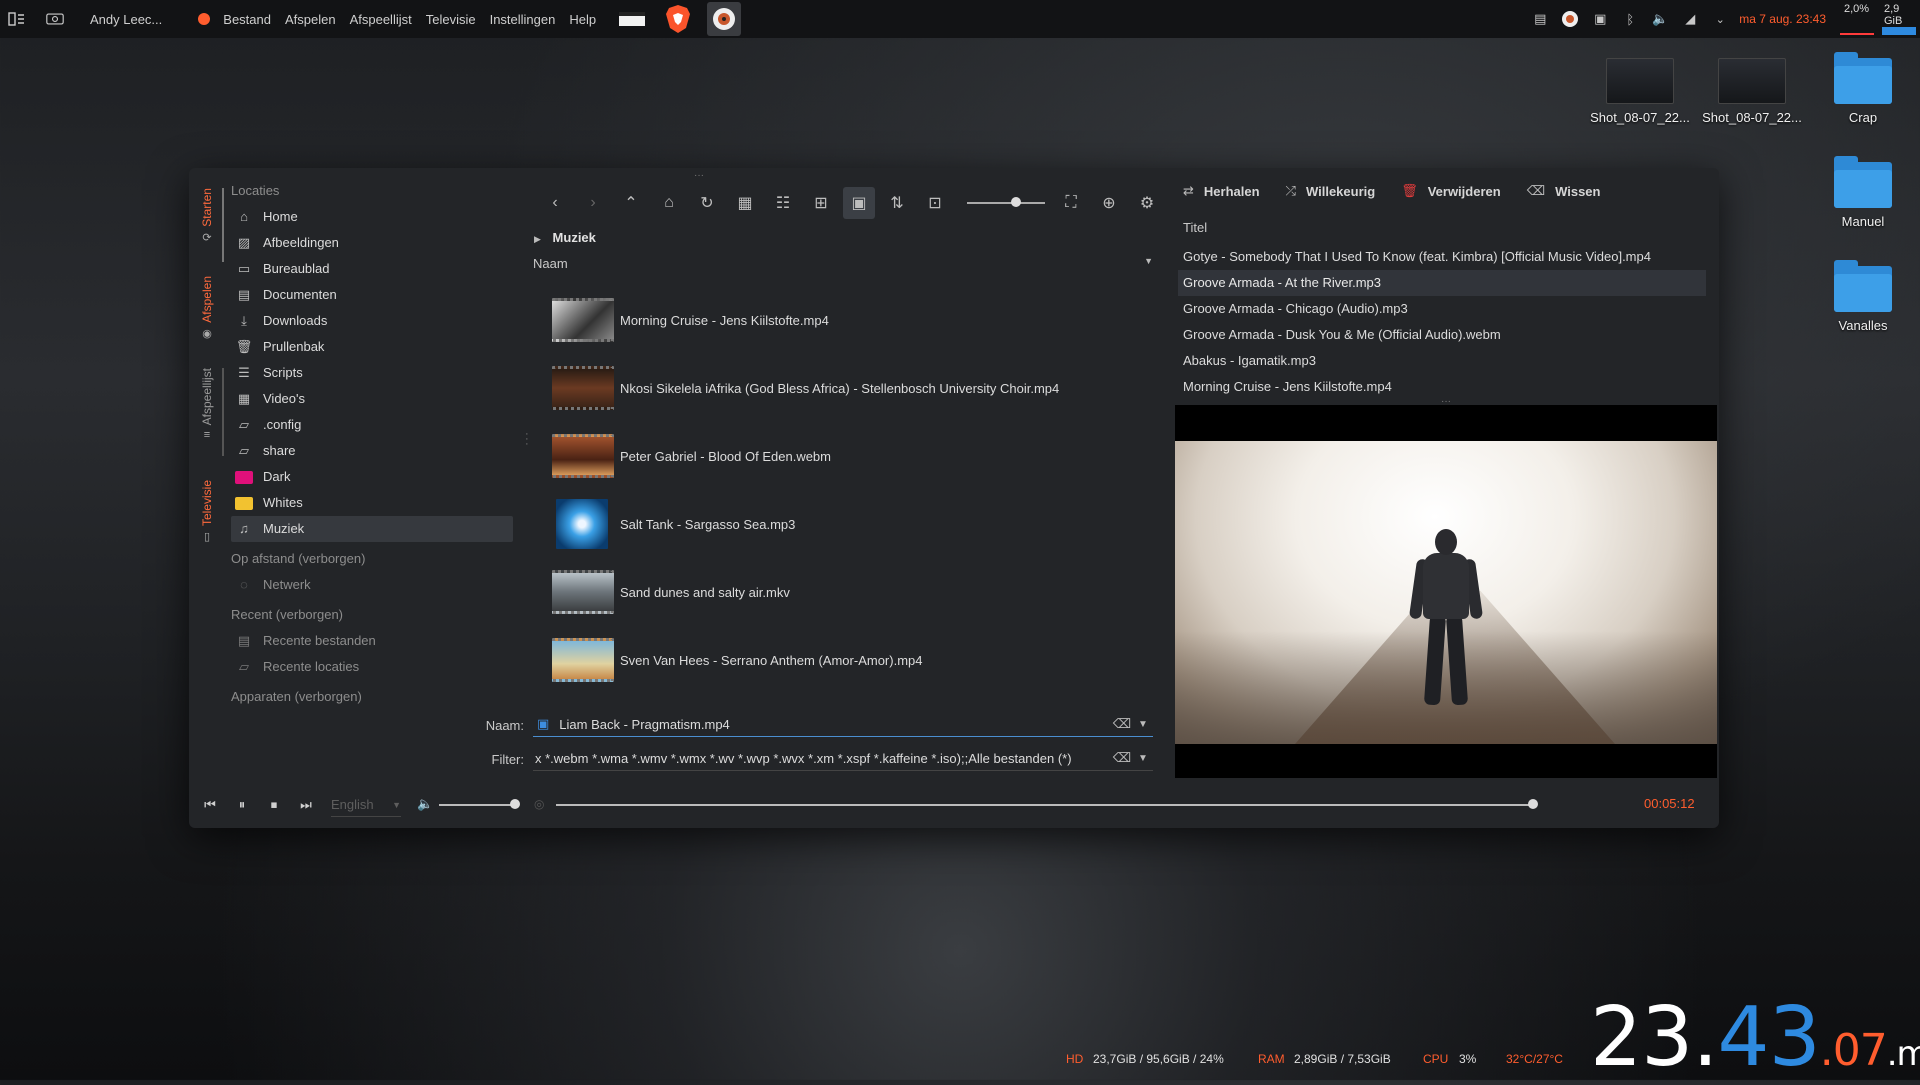  Describe the element at coordinates (372, 373) in the screenshot. I see `place-scripts: ☰ Scripts` at that location.